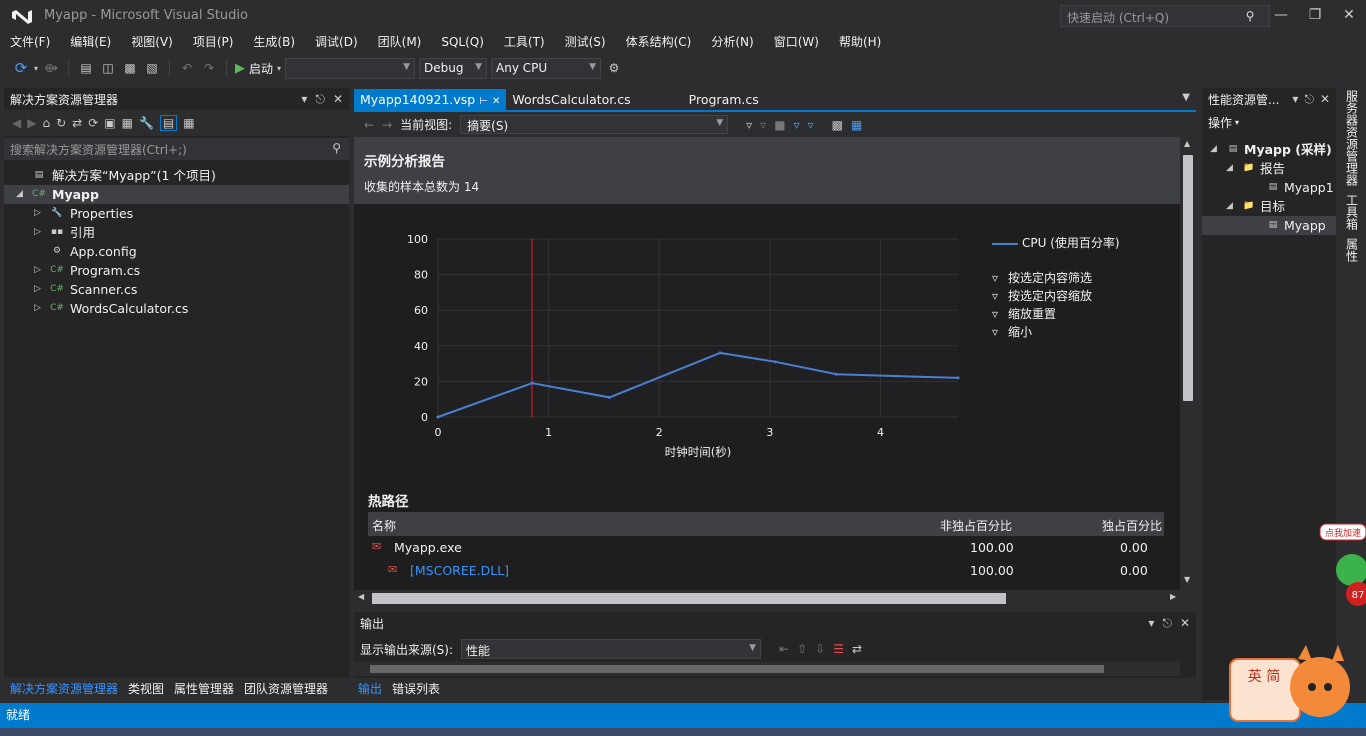  Describe the element at coordinates (1269, 206) in the screenshot. I see `perf-tree-item: ◢ 📁 目标` at that location.